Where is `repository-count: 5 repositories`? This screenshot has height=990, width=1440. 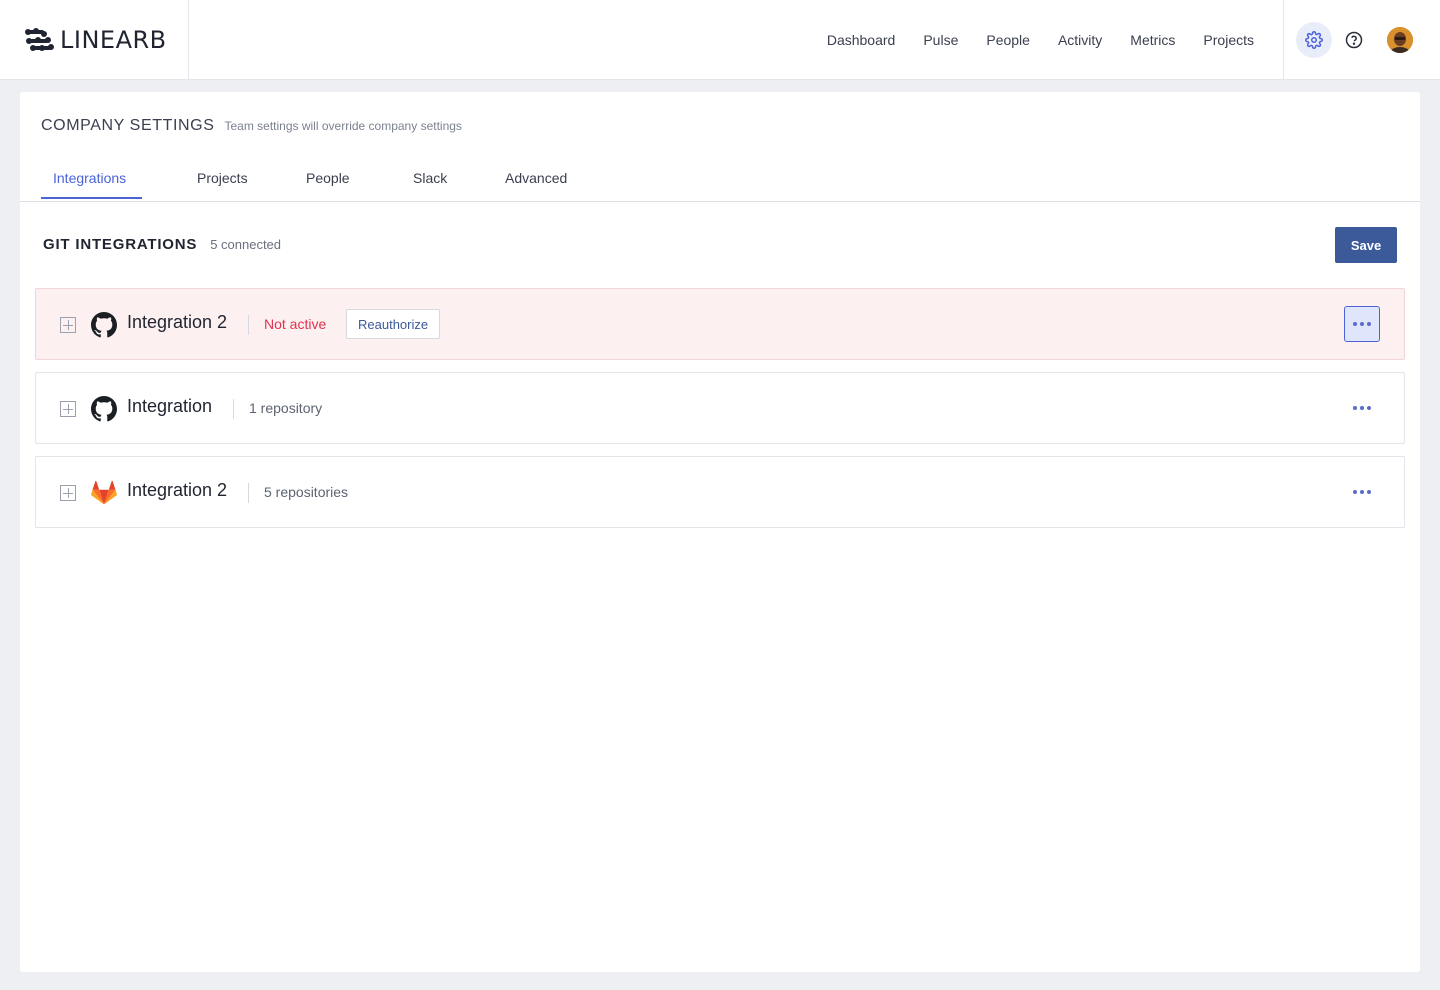 repository-count: 5 repositories is located at coordinates (306, 492).